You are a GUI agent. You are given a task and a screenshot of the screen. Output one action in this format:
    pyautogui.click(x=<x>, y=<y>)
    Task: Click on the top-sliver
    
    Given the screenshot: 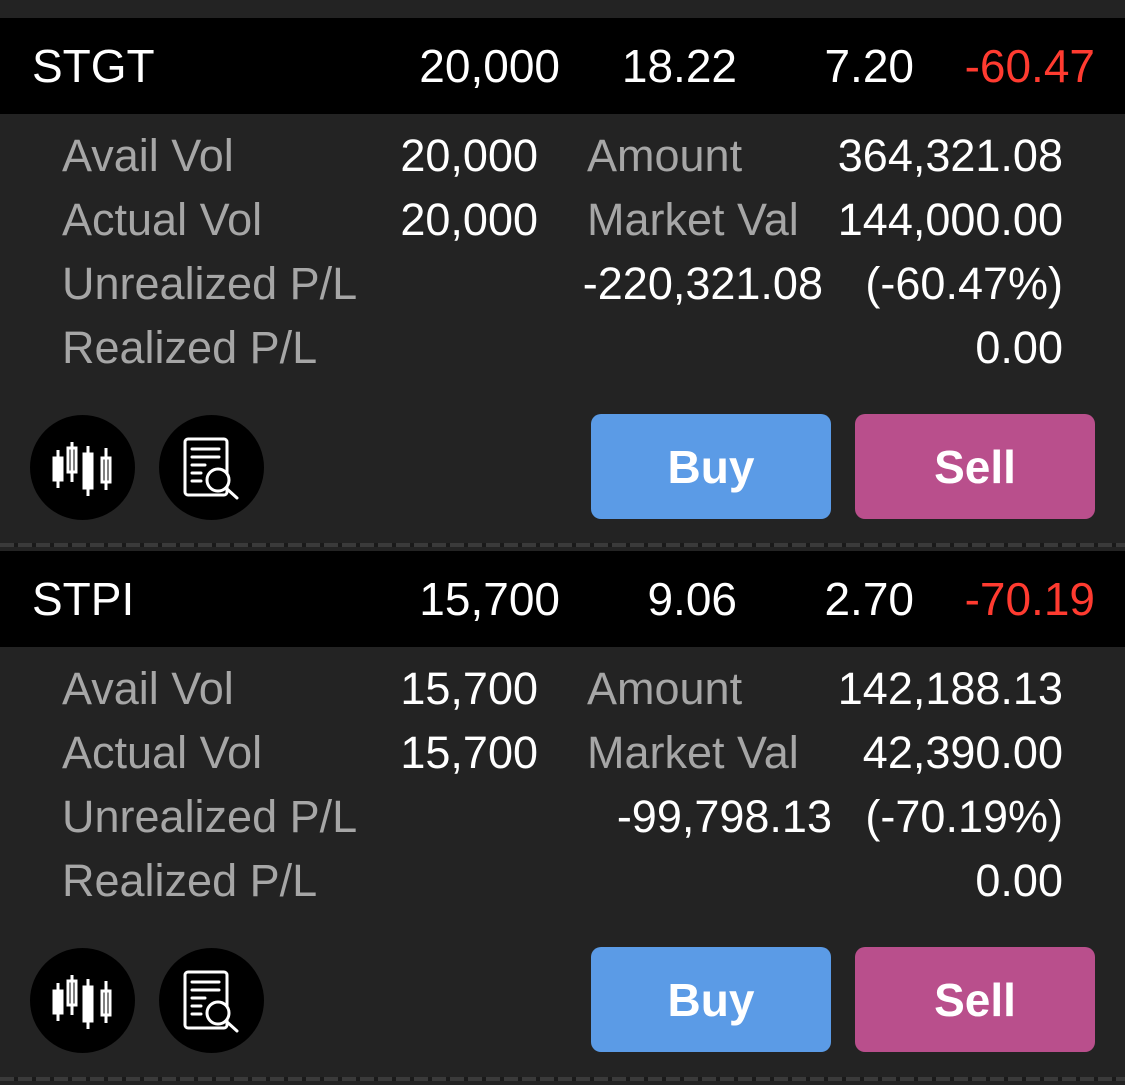 What is the action you would take?
    pyautogui.click(x=562, y=7)
    